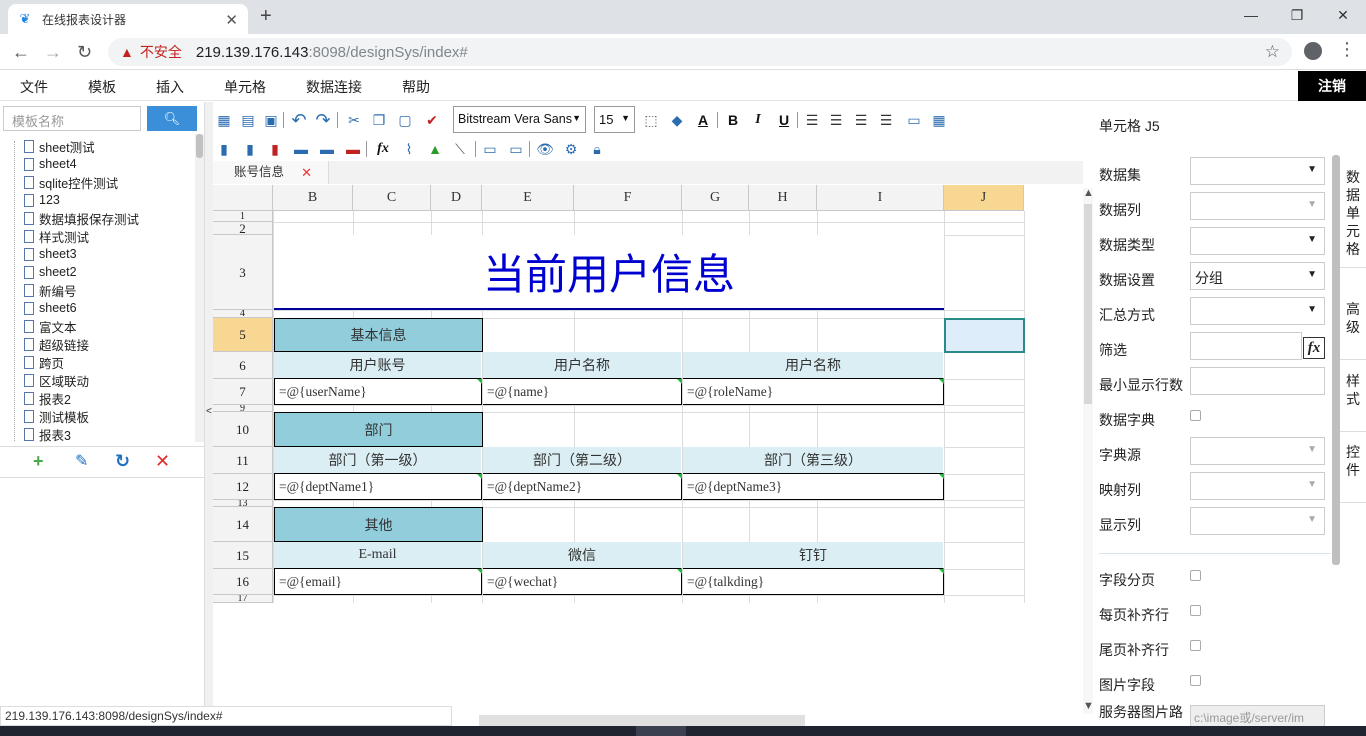 This screenshot has width=1366, height=736. Describe the element at coordinates (275, 149) in the screenshot. I see `delete-col-icon: ▮` at that location.